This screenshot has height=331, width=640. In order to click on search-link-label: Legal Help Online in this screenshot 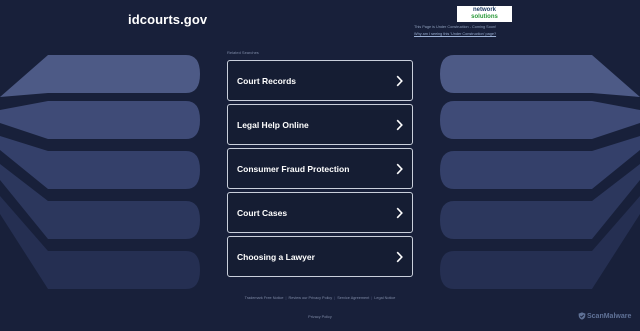, I will do `click(273, 124)`.